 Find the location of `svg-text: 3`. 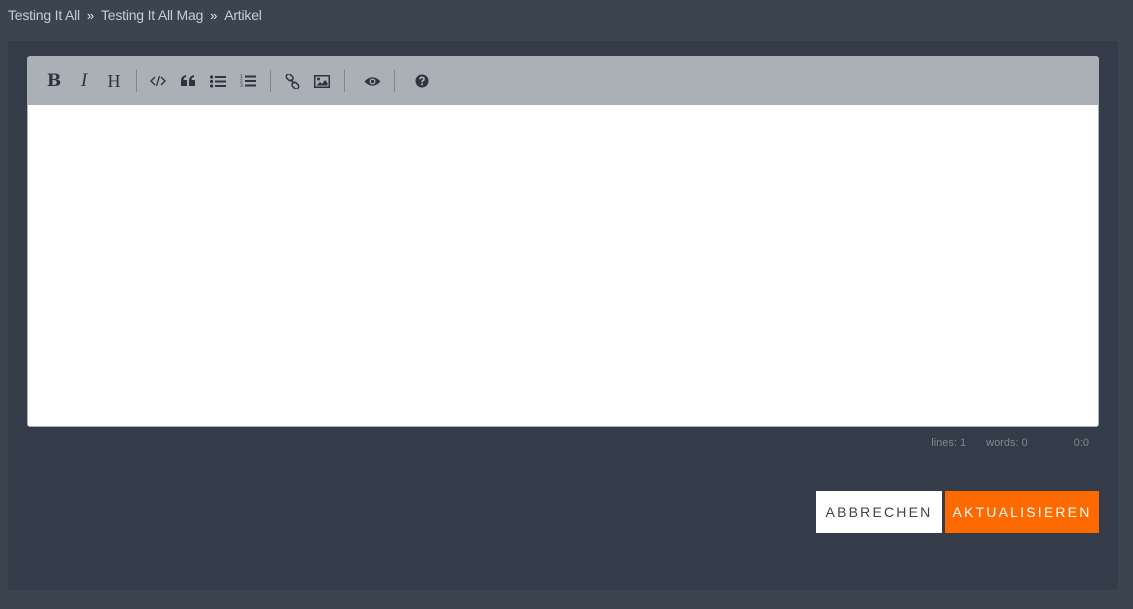

svg-text: 3 is located at coordinates (241, 85).